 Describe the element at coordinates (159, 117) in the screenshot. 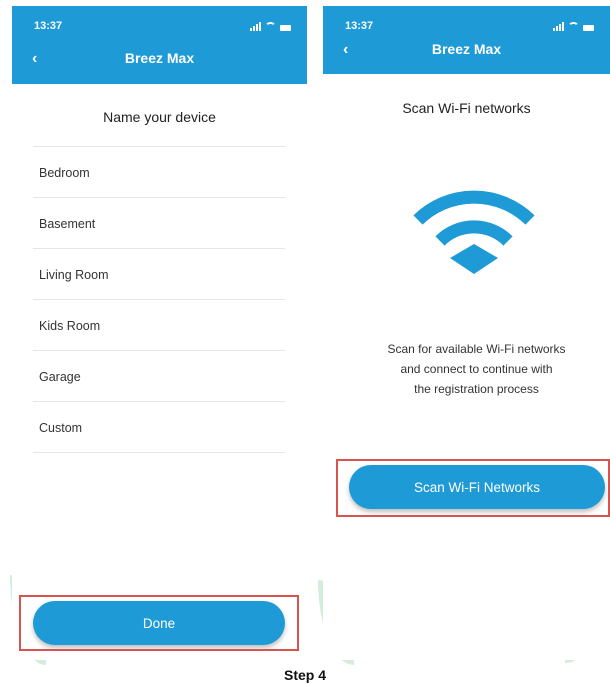

I see `page-title: Name your device` at that location.